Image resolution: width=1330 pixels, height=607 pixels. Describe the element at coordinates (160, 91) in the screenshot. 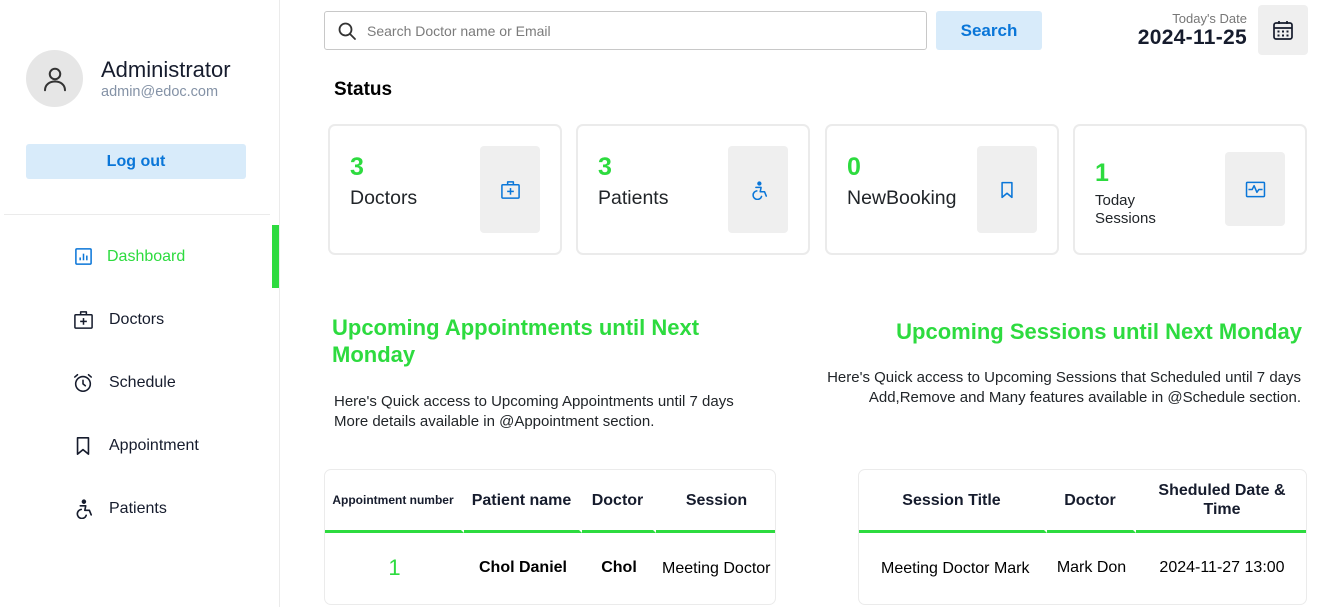

I see `profile-email: admin@edoc.com` at that location.